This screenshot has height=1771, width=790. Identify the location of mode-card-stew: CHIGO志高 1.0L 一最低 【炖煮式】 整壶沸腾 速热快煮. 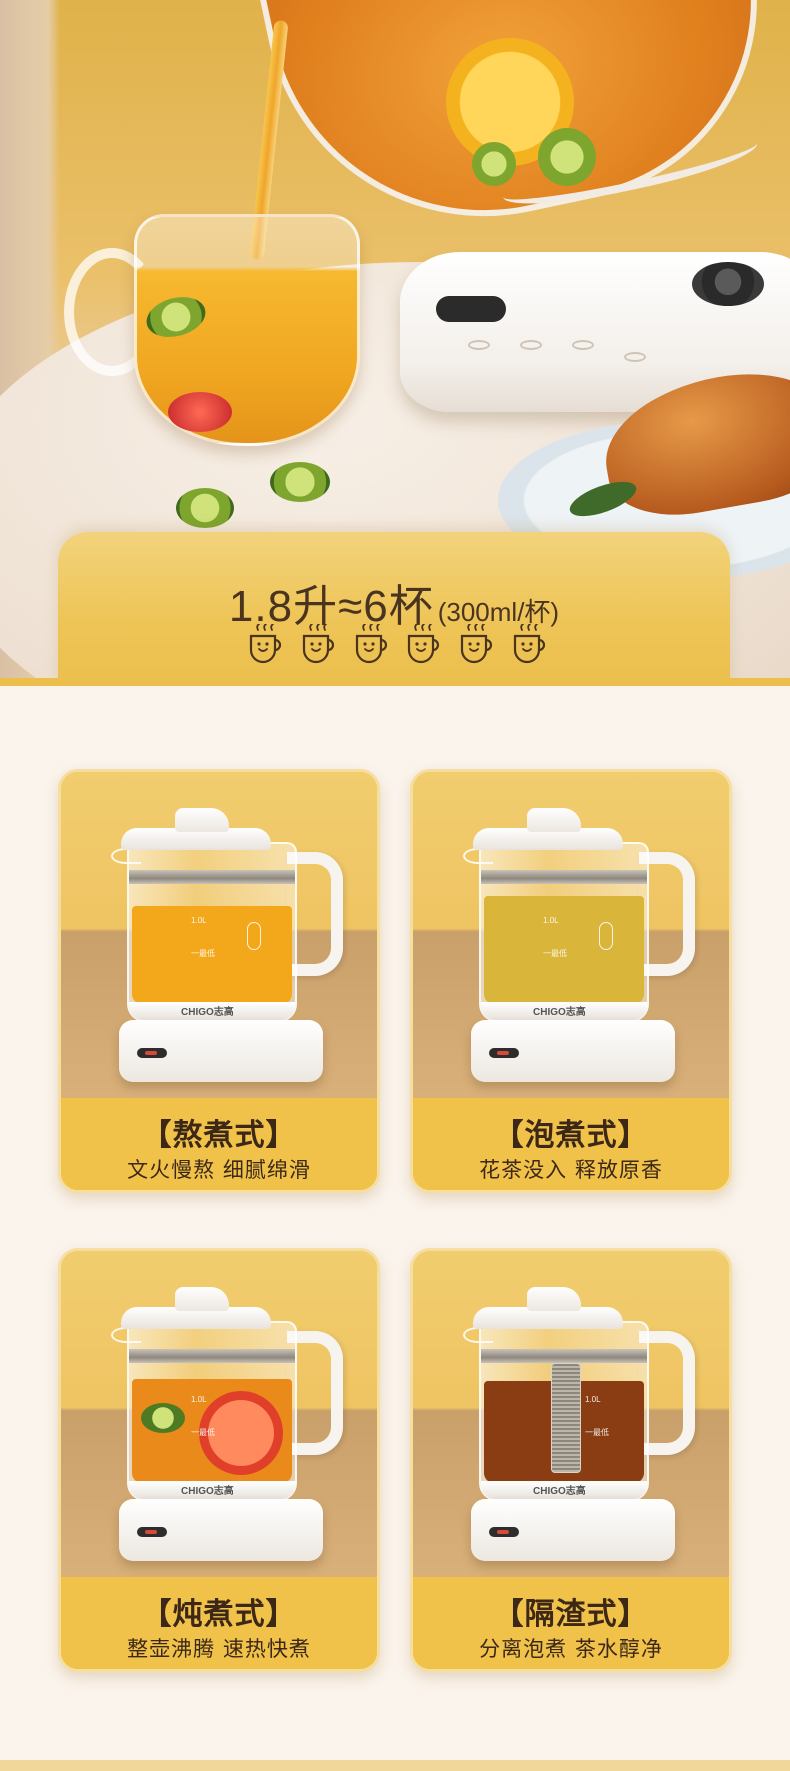
(219, 1460).